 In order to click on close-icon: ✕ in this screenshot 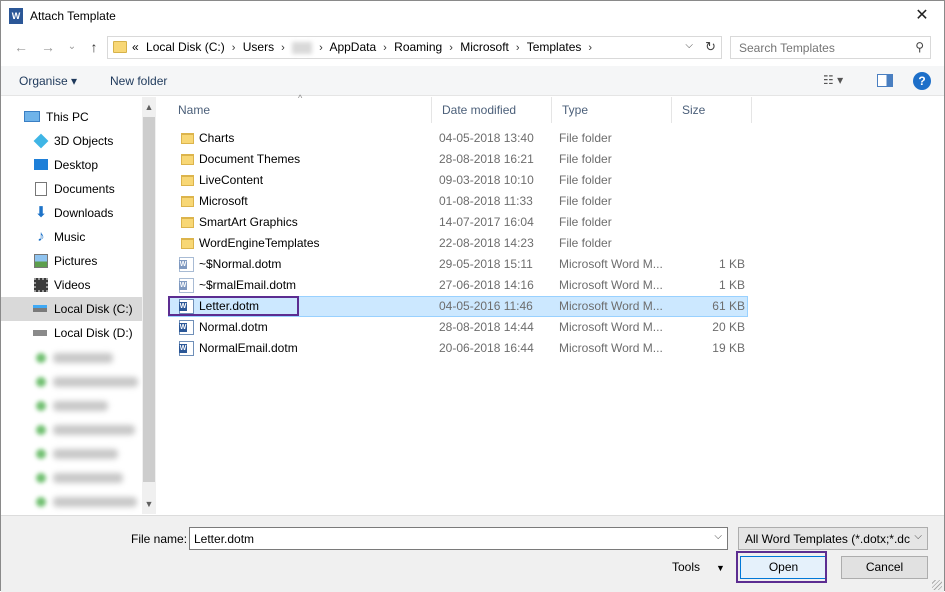, I will do `click(922, 16)`.